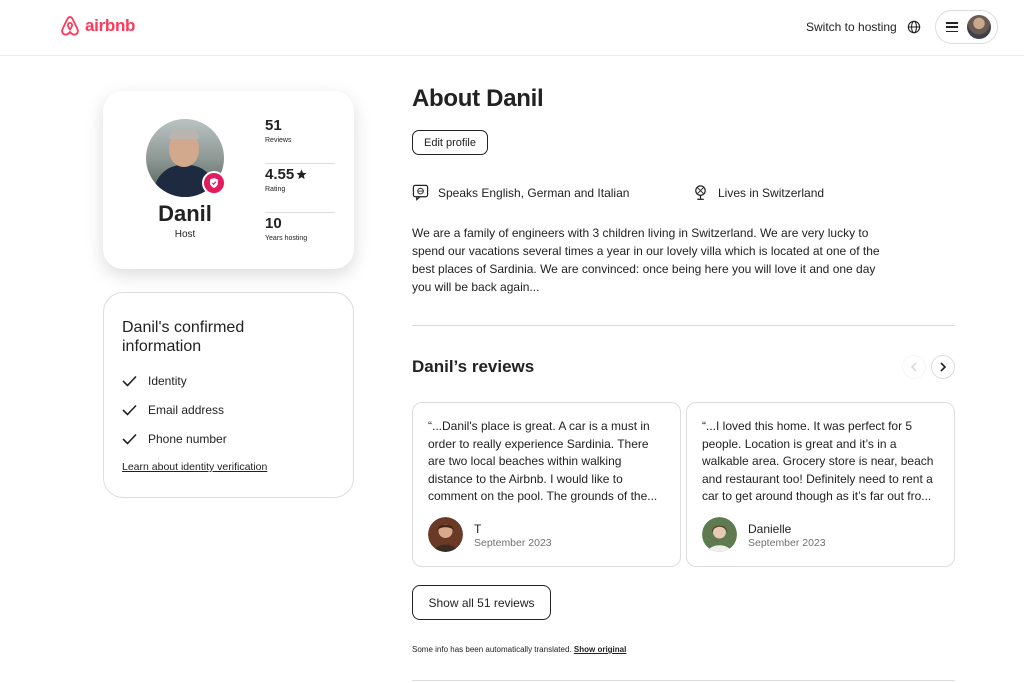  I want to click on identity-verification-link: Learn about identity verification, so click(194, 467).